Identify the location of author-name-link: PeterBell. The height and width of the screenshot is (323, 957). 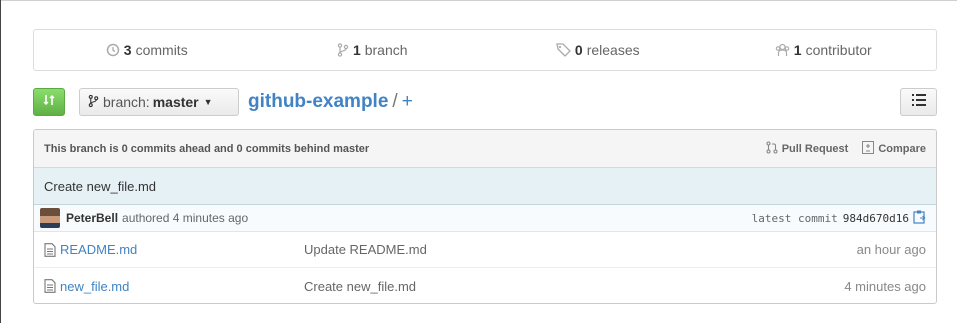
(92, 218).